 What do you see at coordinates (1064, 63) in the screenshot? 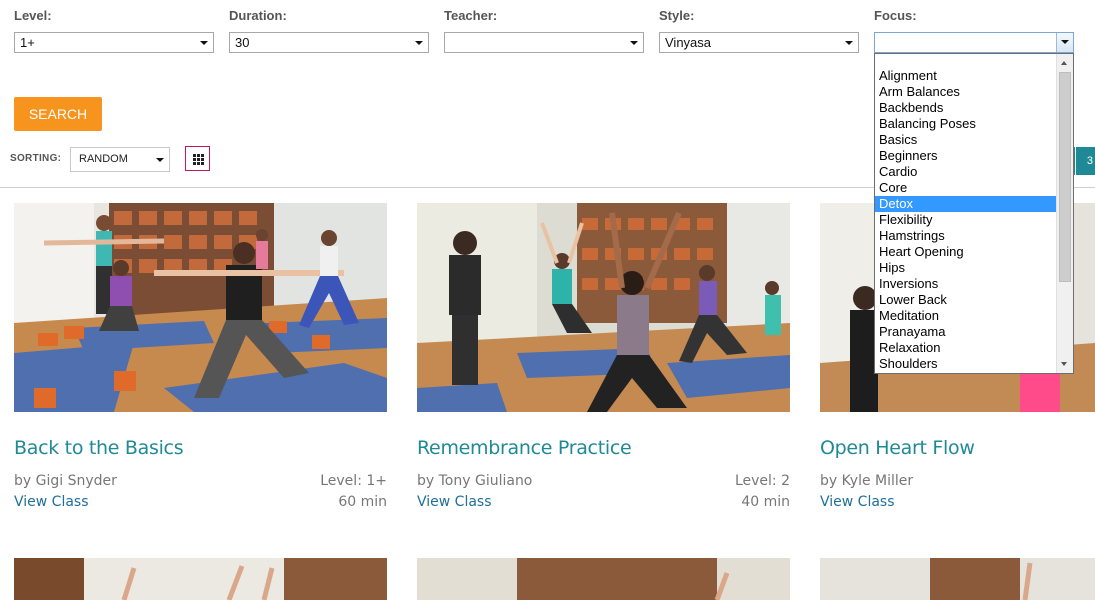
I see `scroll-up-icon` at bounding box center [1064, 63].